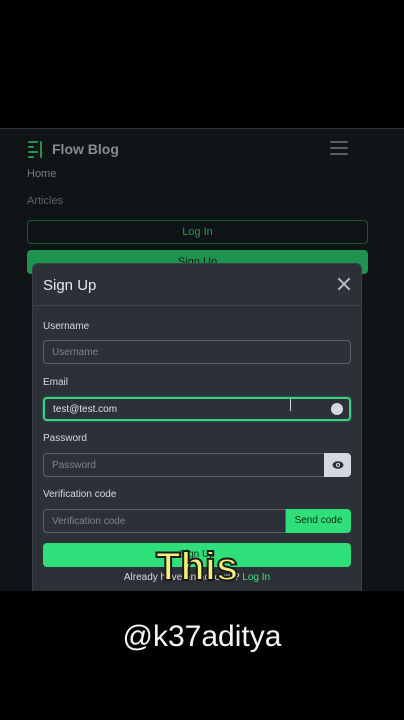 The height and width of the screenshot is (720, 404). Describe the element at coordinates (184, 465) in the screenshot. I see `password-input` at that location.